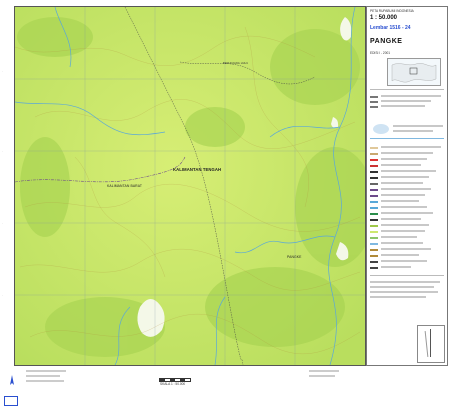 The height and width of the screenshot is (413, 450). I want to click on north-arrow, so click(12, 380).